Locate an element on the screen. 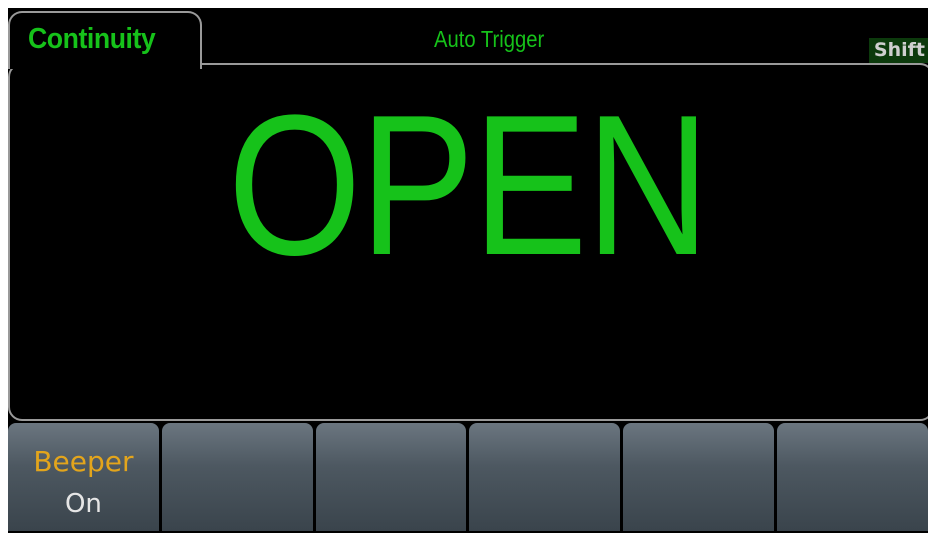  function-label: Continuity is located at coordinates (92, 39).